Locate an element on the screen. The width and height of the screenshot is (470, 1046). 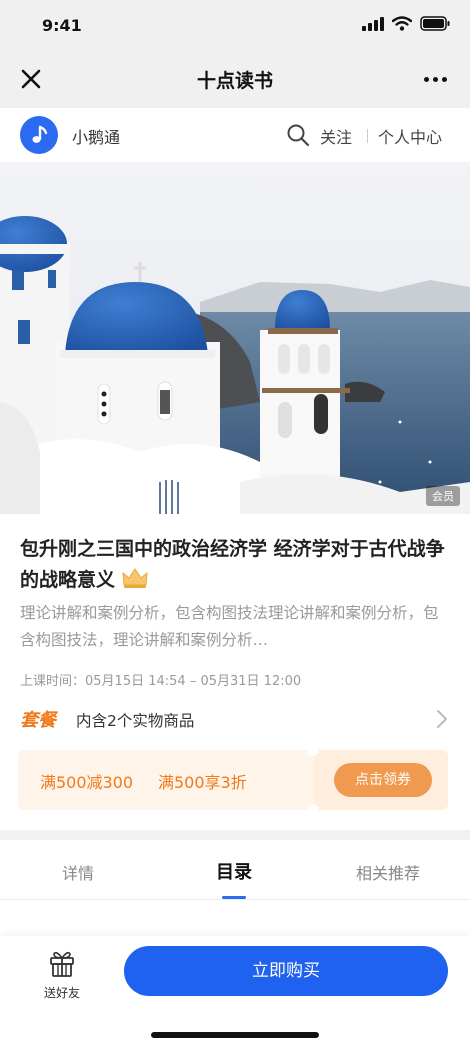
coupon-bar: 满500减300 满500享3折 点击领券 is located at coordinates (233, 780).